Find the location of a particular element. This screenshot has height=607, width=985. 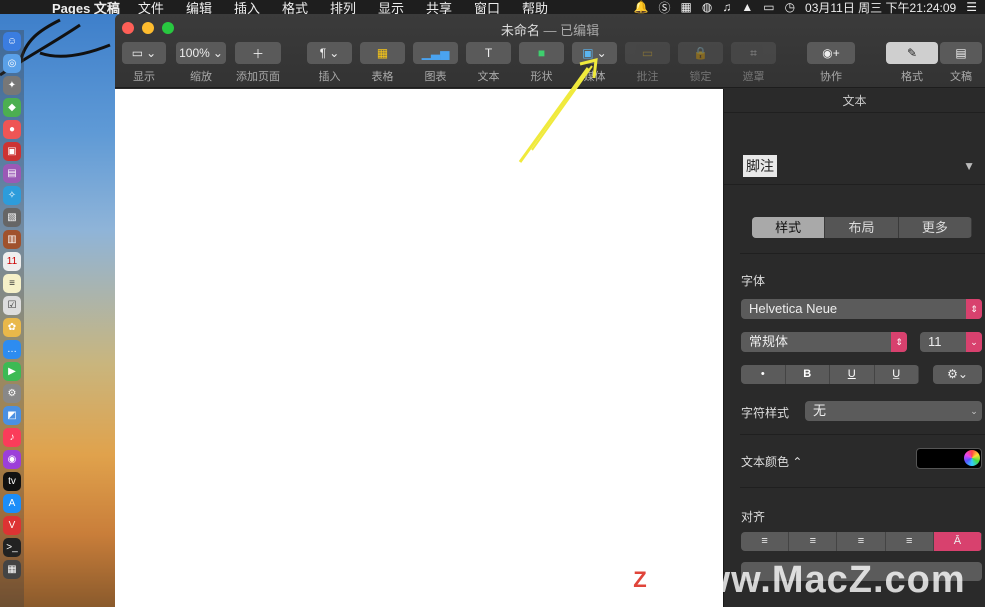

document-tool: ▤ 文稿 is located at coordinates (961, 63).